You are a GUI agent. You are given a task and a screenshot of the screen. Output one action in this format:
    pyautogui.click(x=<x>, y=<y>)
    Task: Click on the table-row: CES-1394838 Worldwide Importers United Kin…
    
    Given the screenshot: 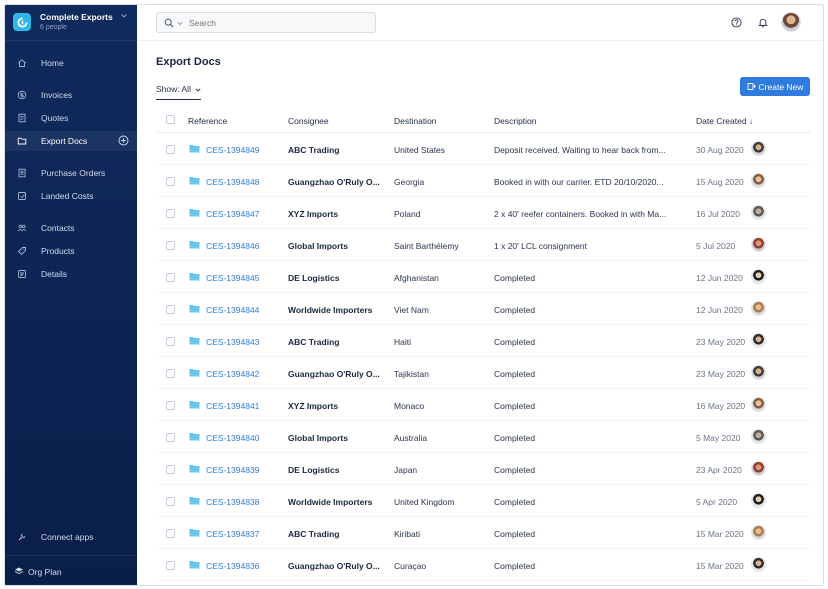 What is the action you would take?
    pyautogui.click(x=483, y=501)
    